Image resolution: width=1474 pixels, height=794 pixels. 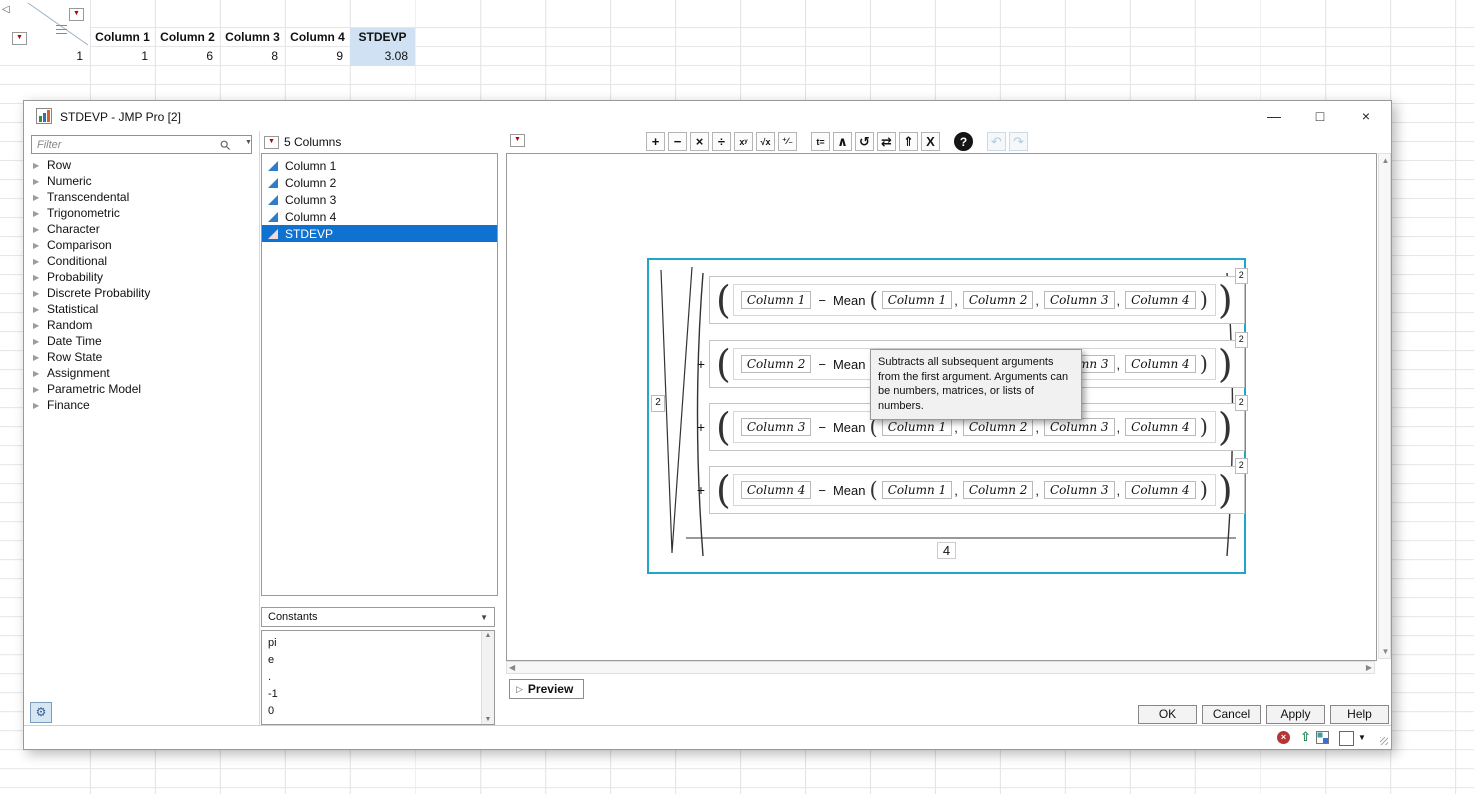 I want to click on ok-button: OK, so click(x=1167, y=714).